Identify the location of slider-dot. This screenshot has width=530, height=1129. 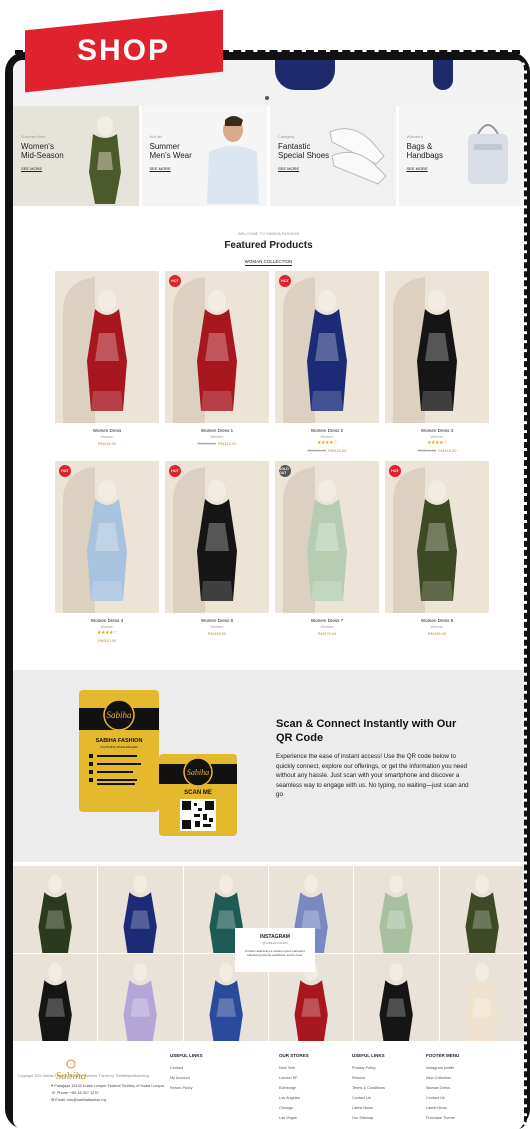
(267, 98).